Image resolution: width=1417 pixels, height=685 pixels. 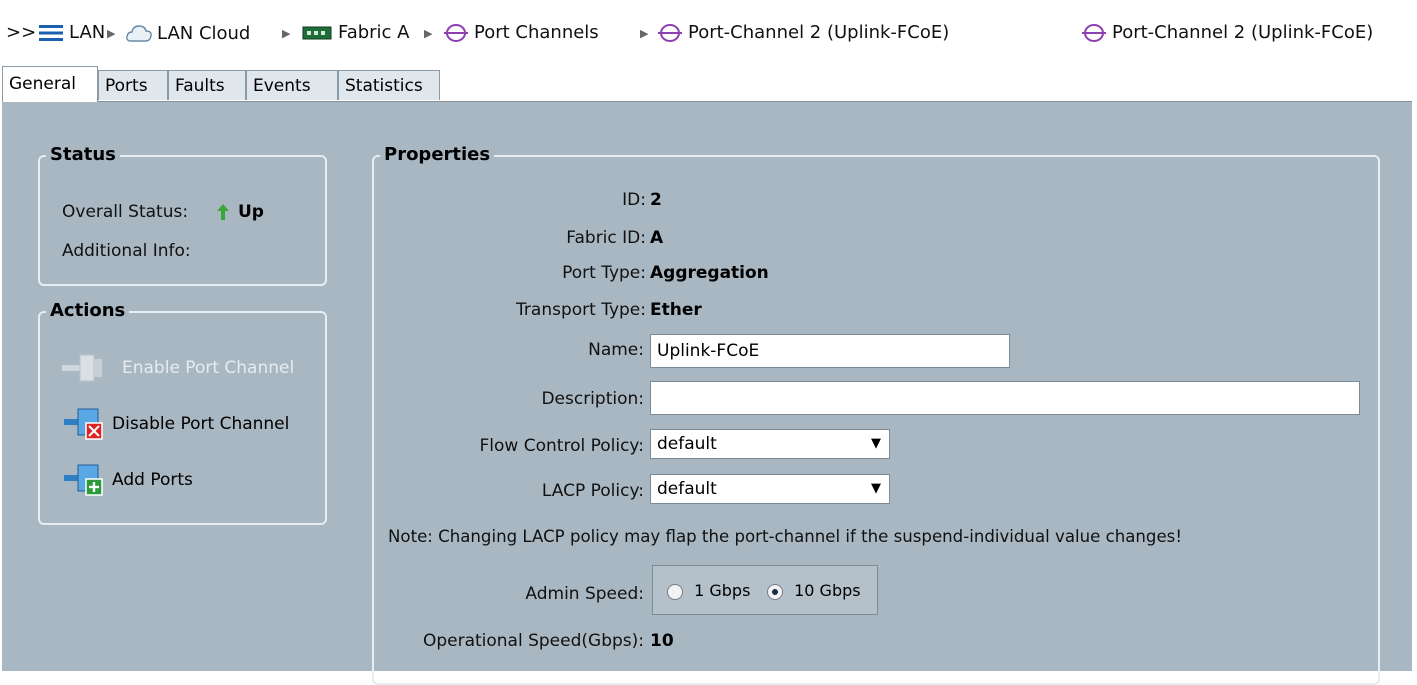 What do you see at coordinates (139, 33) in the screenshot?
I see `cloud-icon` at bounding box center [139, 33].